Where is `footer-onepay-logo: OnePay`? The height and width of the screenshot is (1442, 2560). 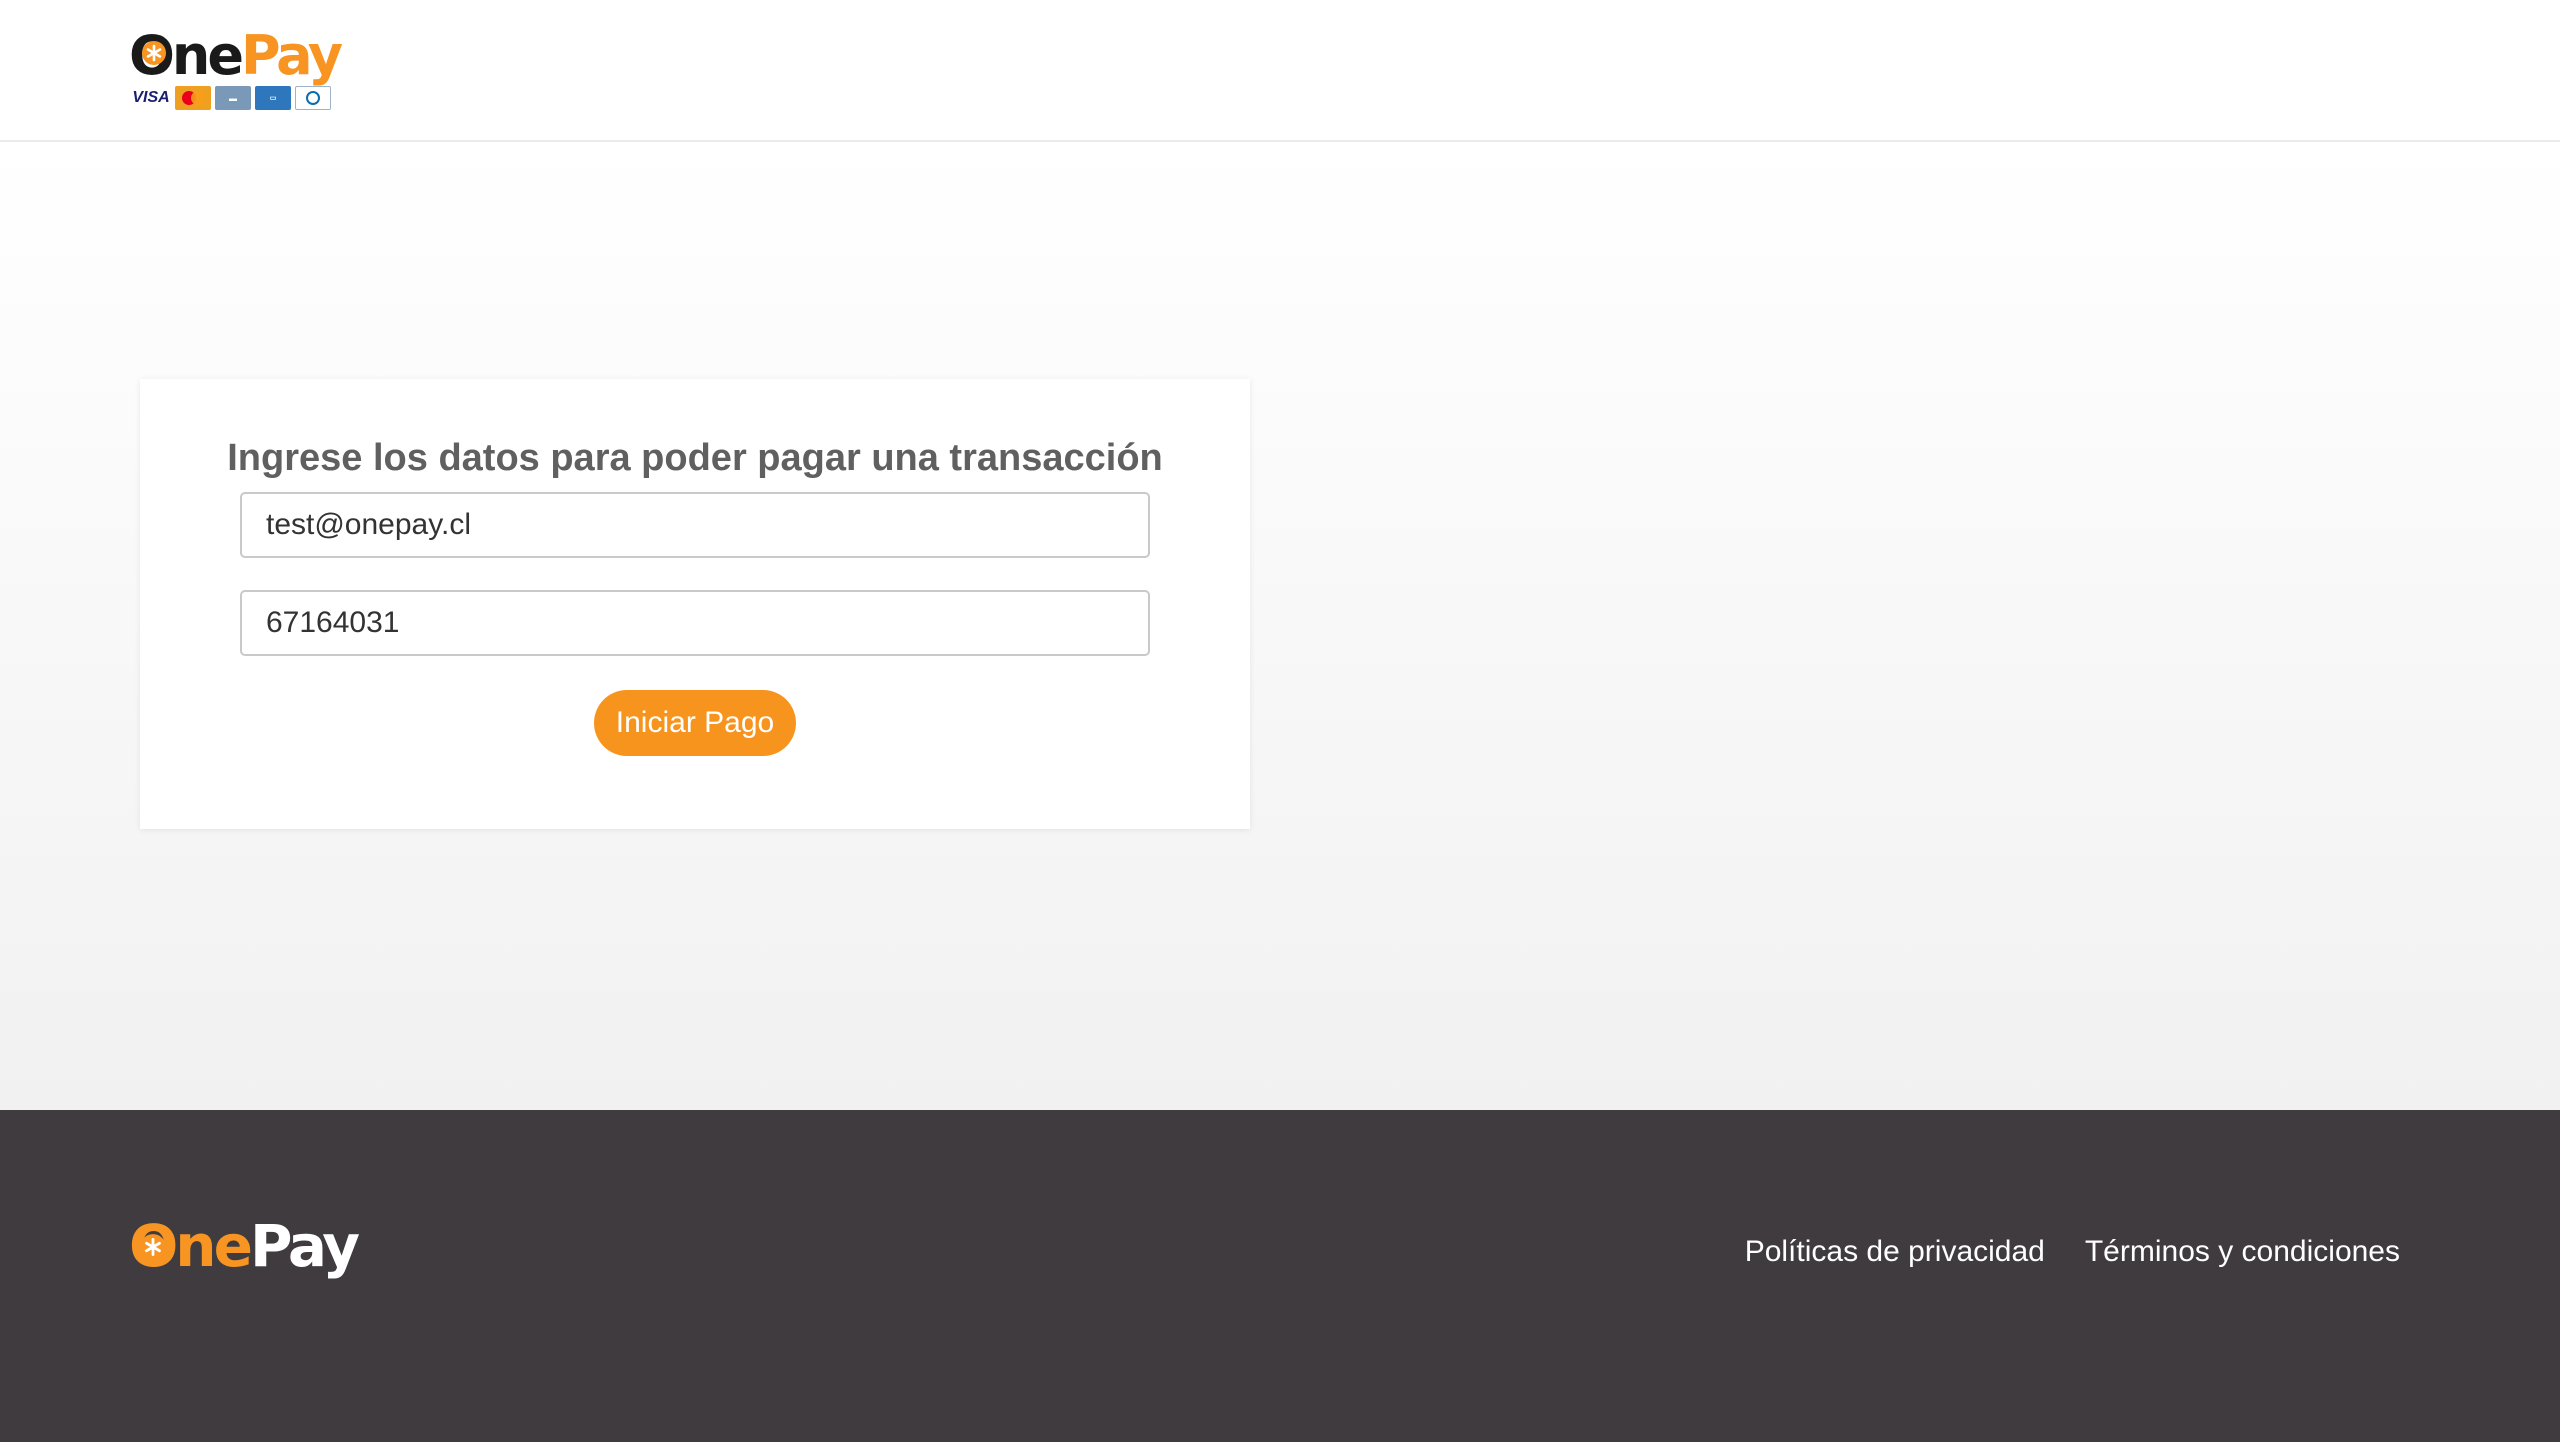
footer-onepay-logo: OnePay is located at coordinates (244, 1249).